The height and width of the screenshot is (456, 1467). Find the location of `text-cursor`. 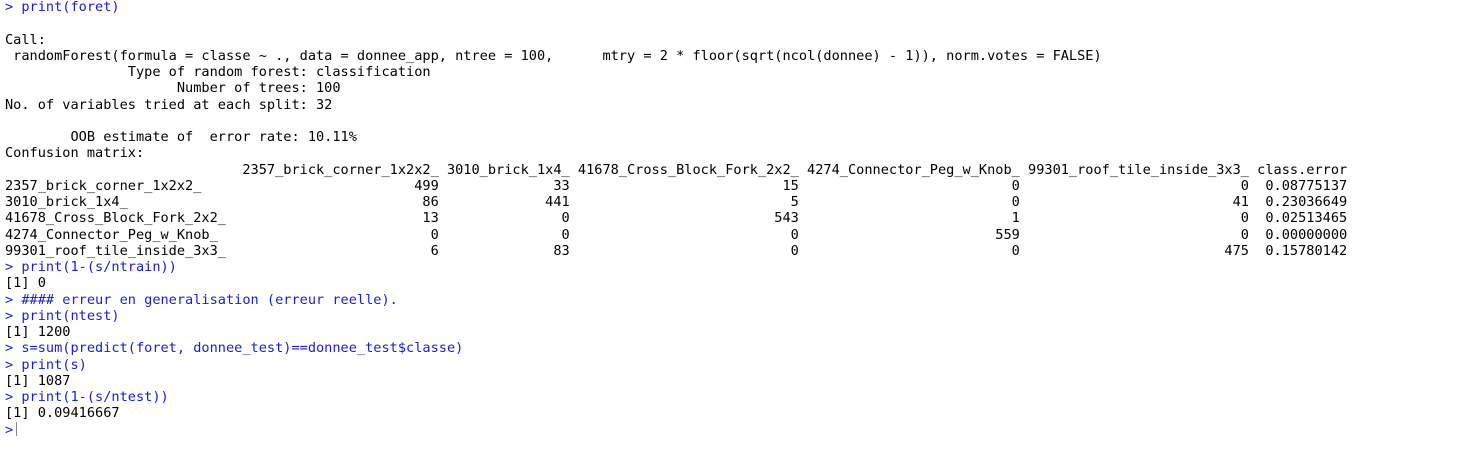

text-cursor is located at coordinates (17, 428).